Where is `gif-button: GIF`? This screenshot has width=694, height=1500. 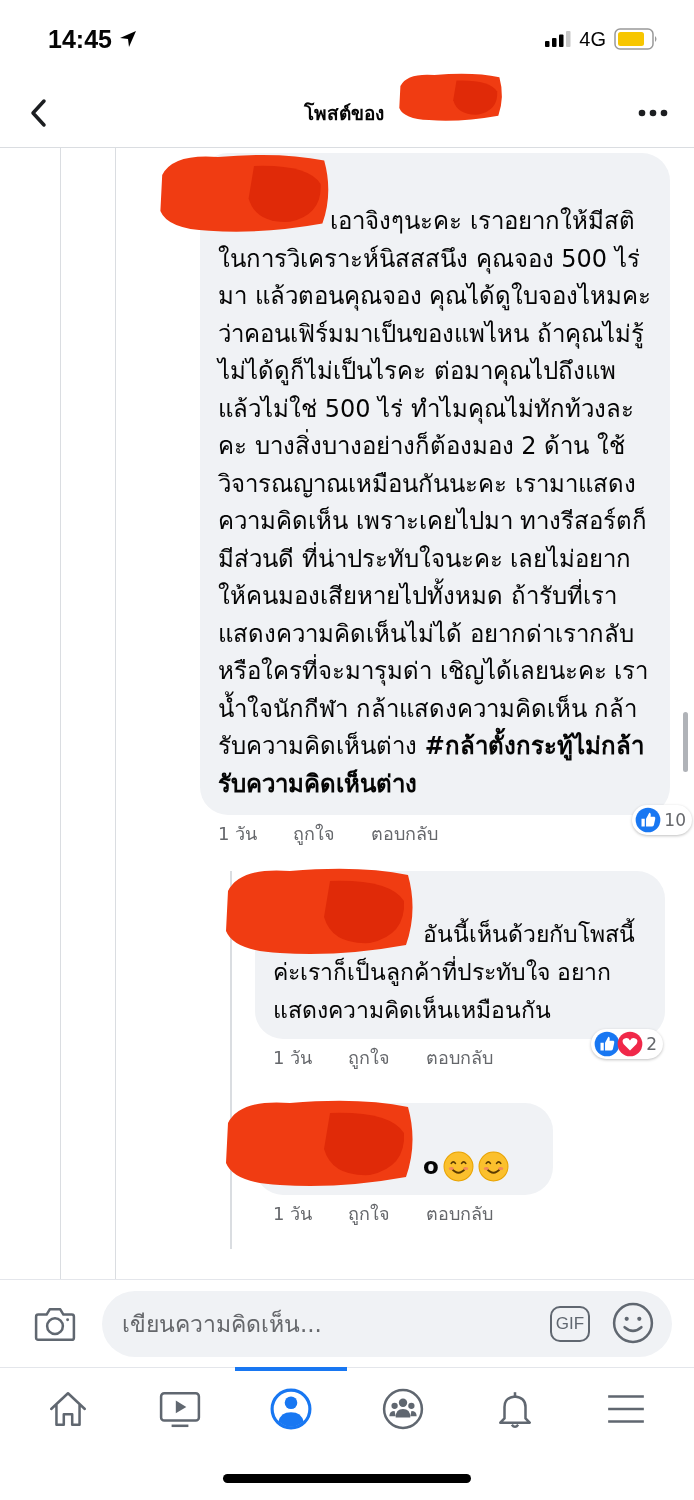 gif-button: GIF is located at coordinates (570, 1323).